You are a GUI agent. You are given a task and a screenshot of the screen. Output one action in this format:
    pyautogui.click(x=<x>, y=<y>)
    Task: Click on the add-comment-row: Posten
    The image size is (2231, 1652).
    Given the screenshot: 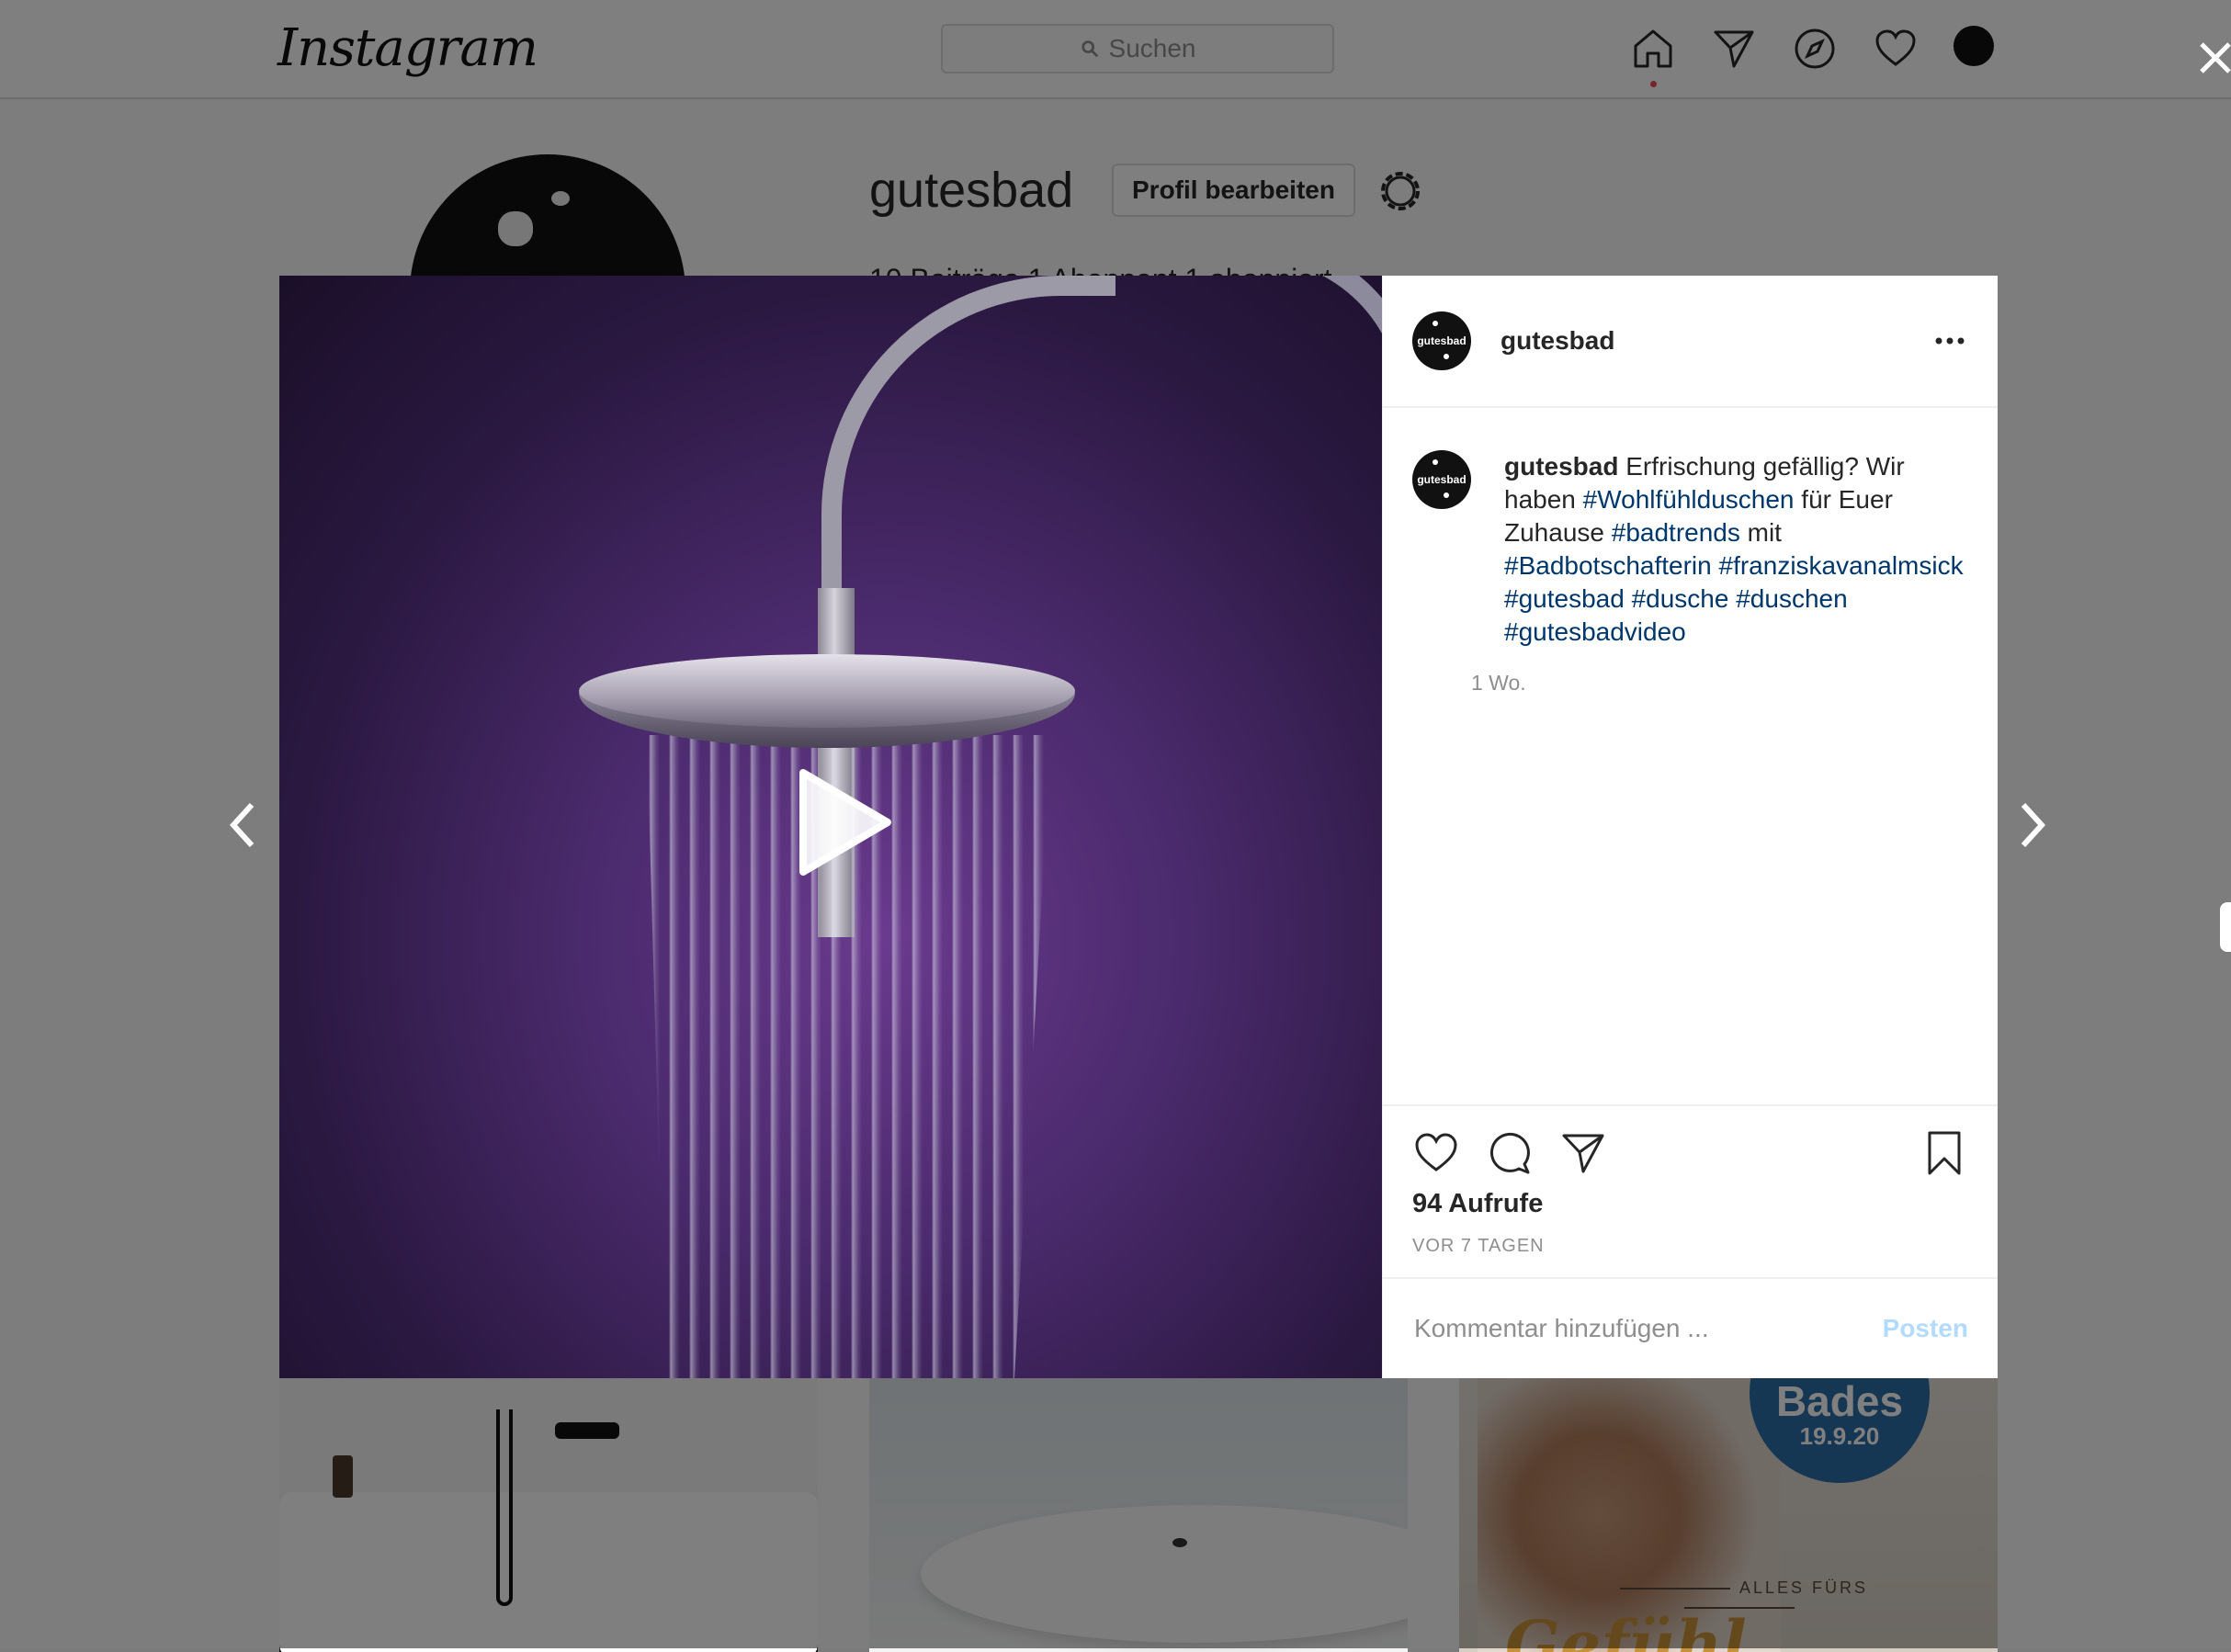 What is the action you would take?
    pyautogui.click(x=1691, y=1327)
    